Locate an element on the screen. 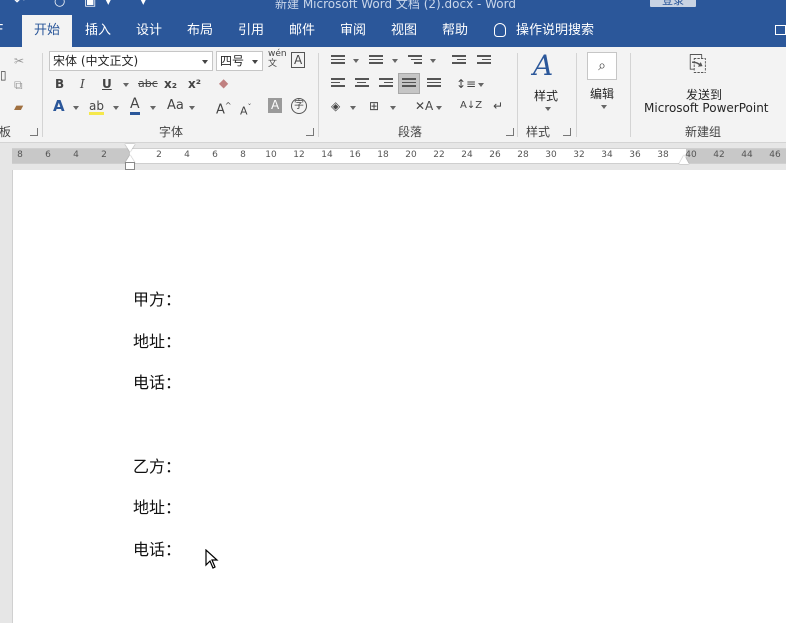 This screenshot has height=623, width=786. chinese-layout-icon: ✕A is located at coordinates (424, 106).